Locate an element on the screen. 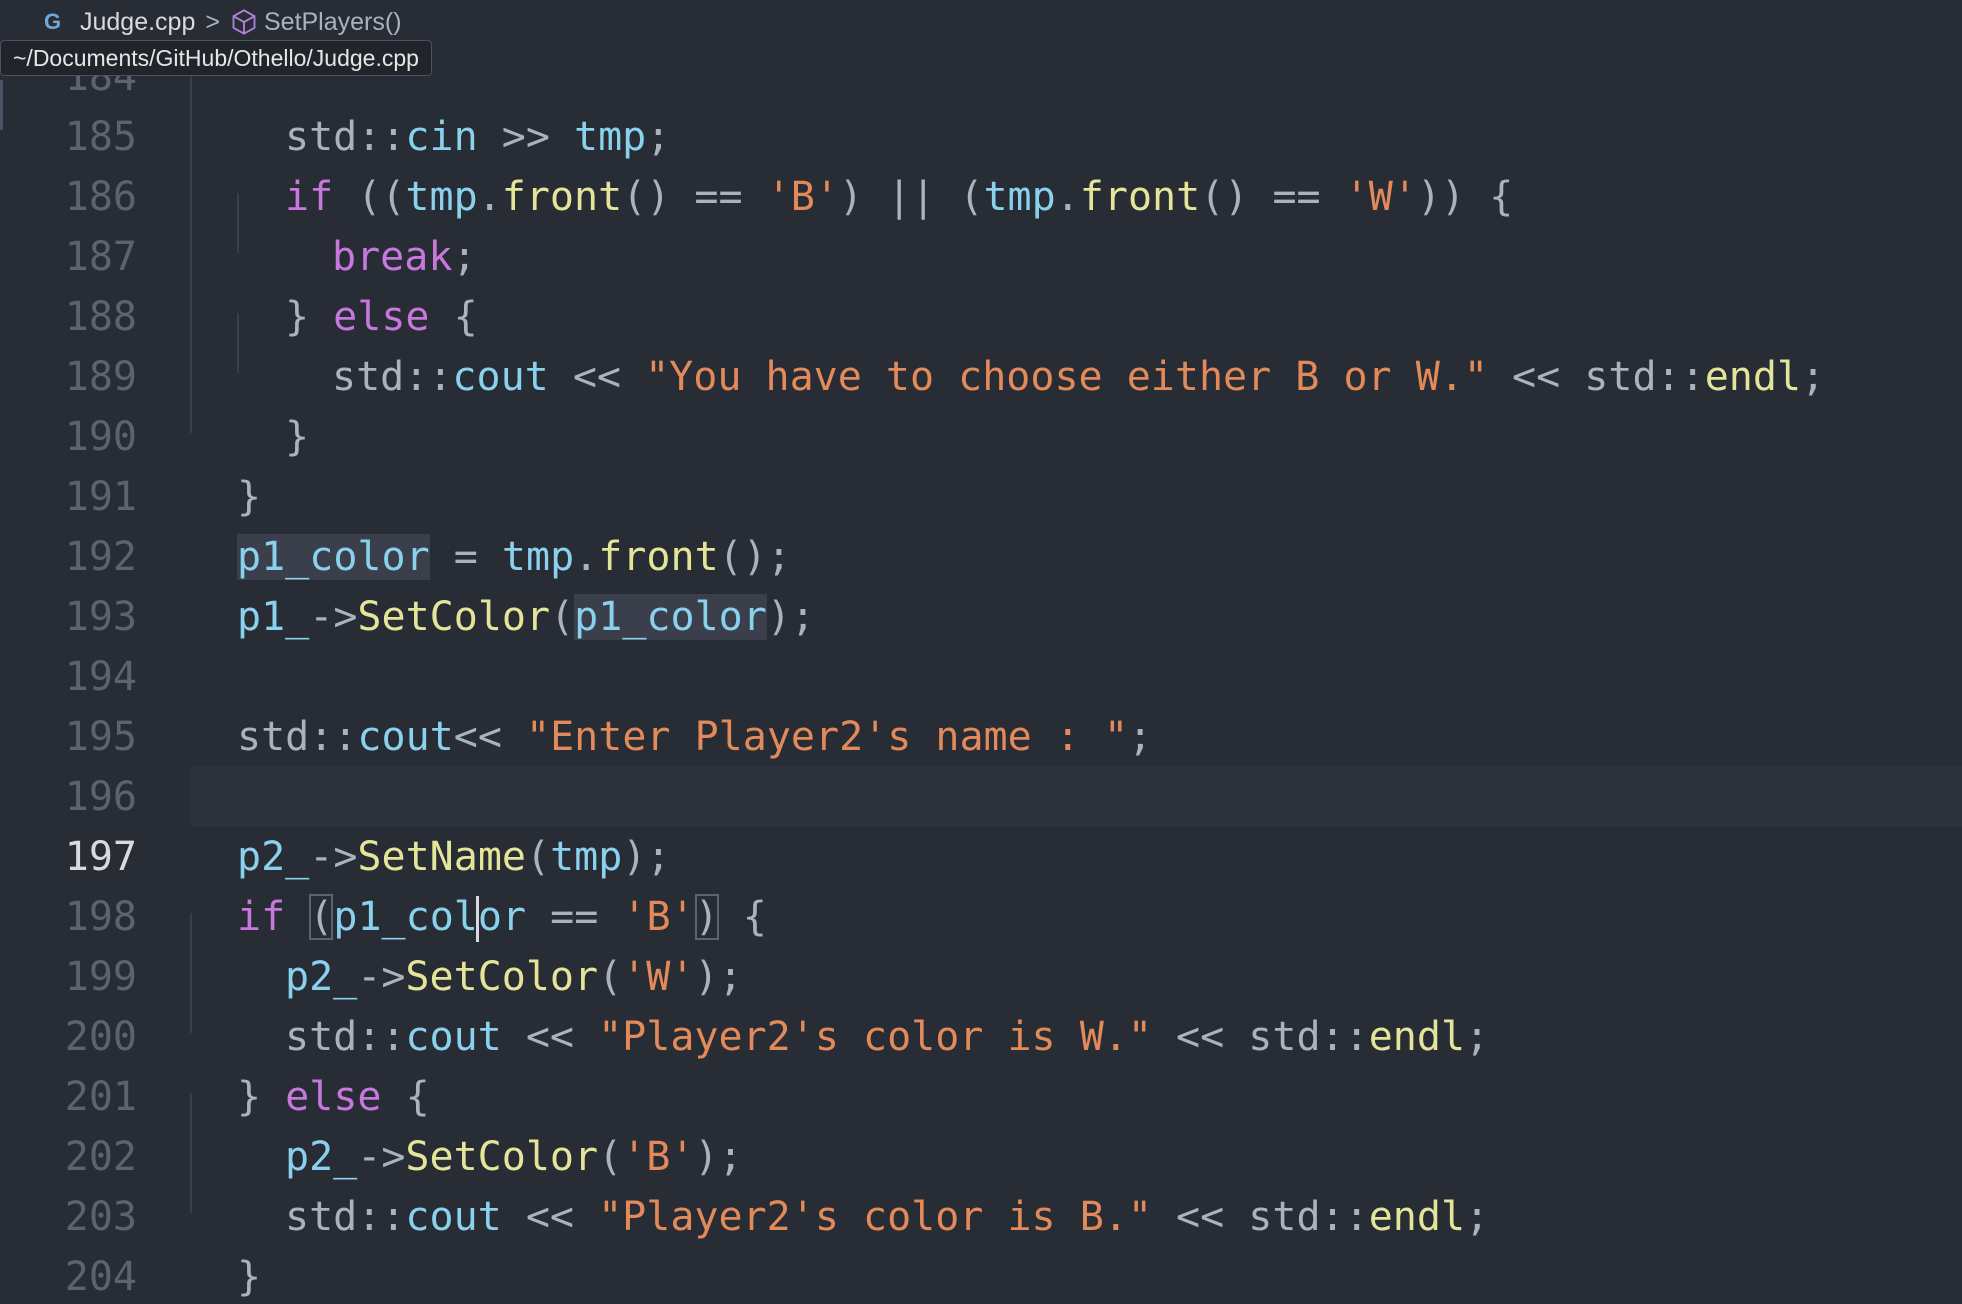 The image size is (1962, 1304). code-line: 196 p2_->SetName(tmp); is located at coordinates (981, 793).